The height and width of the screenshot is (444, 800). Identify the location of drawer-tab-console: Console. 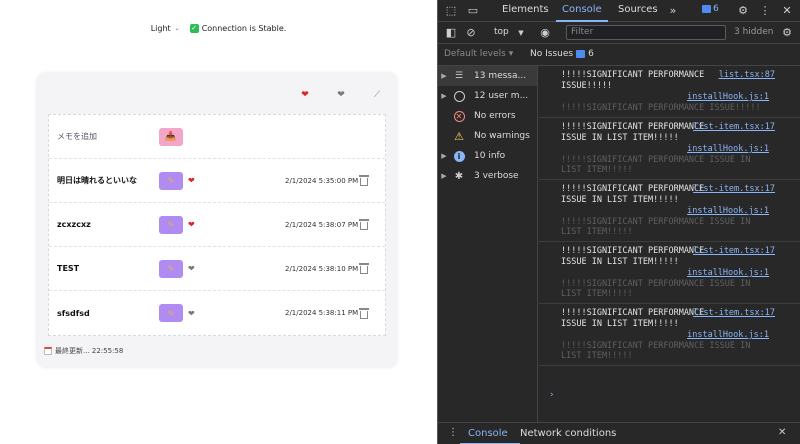
(488, 433).